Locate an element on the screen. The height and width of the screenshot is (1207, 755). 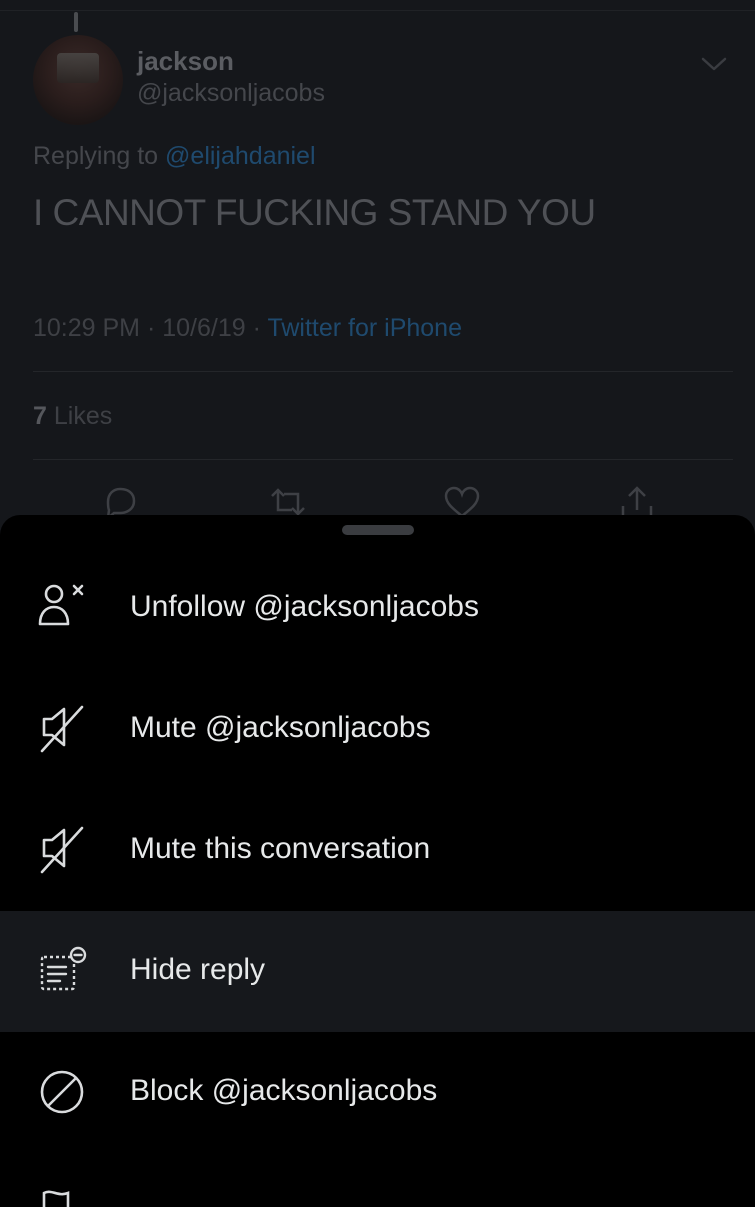
chevron-down-icon is located at coordinates (714, 64).